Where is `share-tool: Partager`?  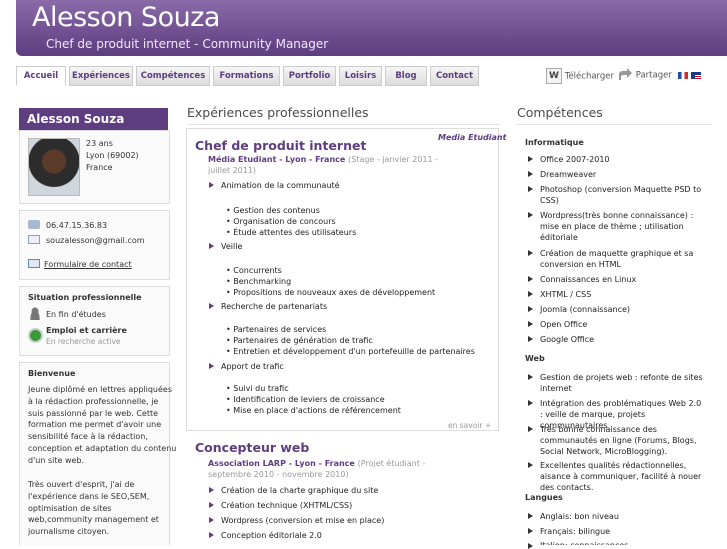
share-tool: Partager is located at coordinates (644, 75).